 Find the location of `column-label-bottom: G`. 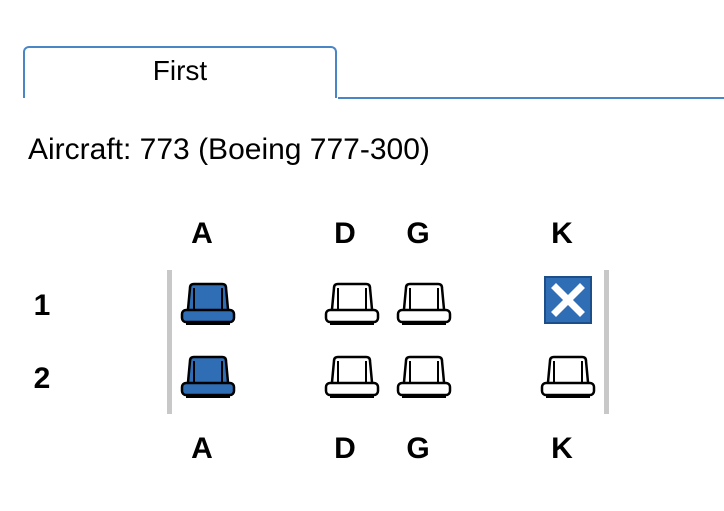

column-label-bottom: G is located at coordinates (418, 448).